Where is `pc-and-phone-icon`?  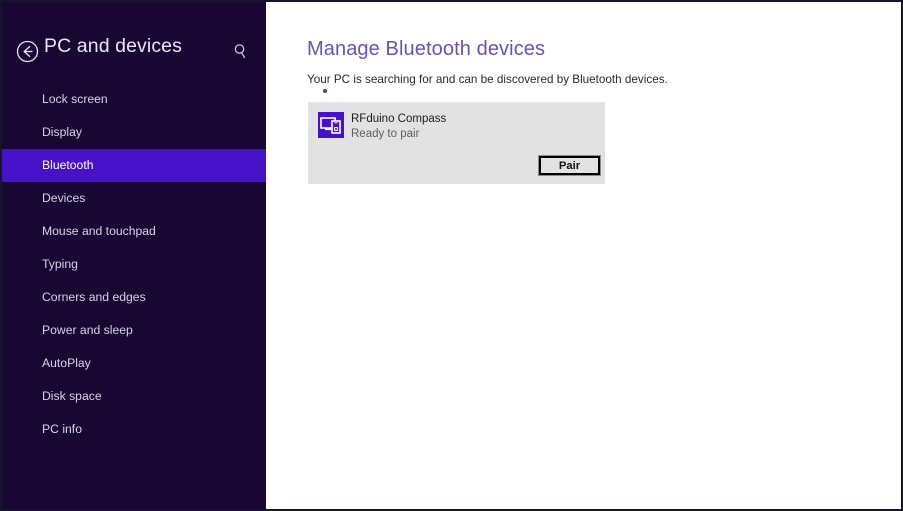
pc-and-phone-icon is located at coordinates (331, 125).